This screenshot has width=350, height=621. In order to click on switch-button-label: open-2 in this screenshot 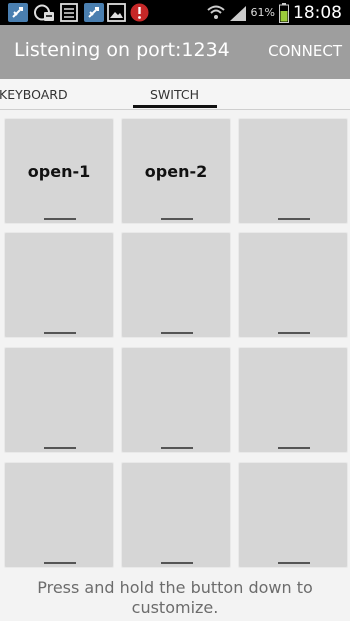, I will do `click(176, 171)`.